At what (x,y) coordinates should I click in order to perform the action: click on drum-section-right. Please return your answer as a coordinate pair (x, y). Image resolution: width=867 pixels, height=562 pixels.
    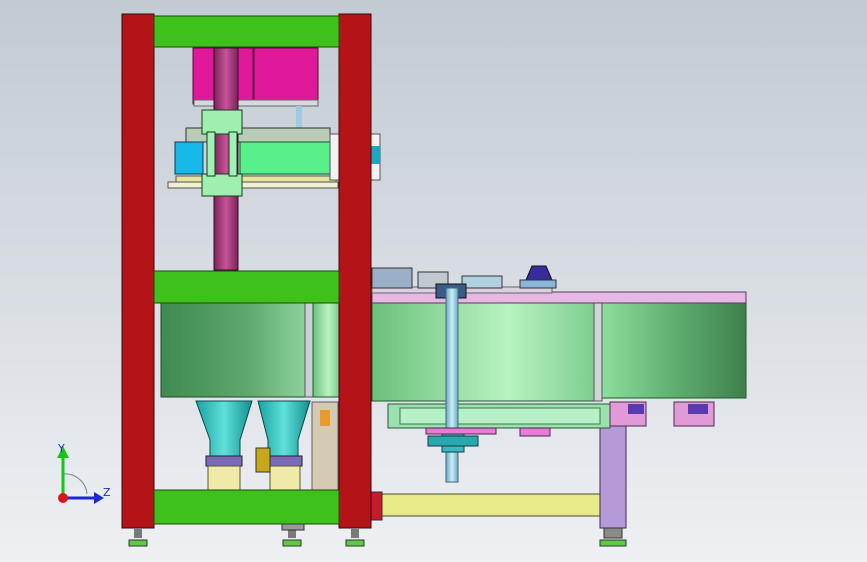
    Looking at the image, I should click on (673, 350).